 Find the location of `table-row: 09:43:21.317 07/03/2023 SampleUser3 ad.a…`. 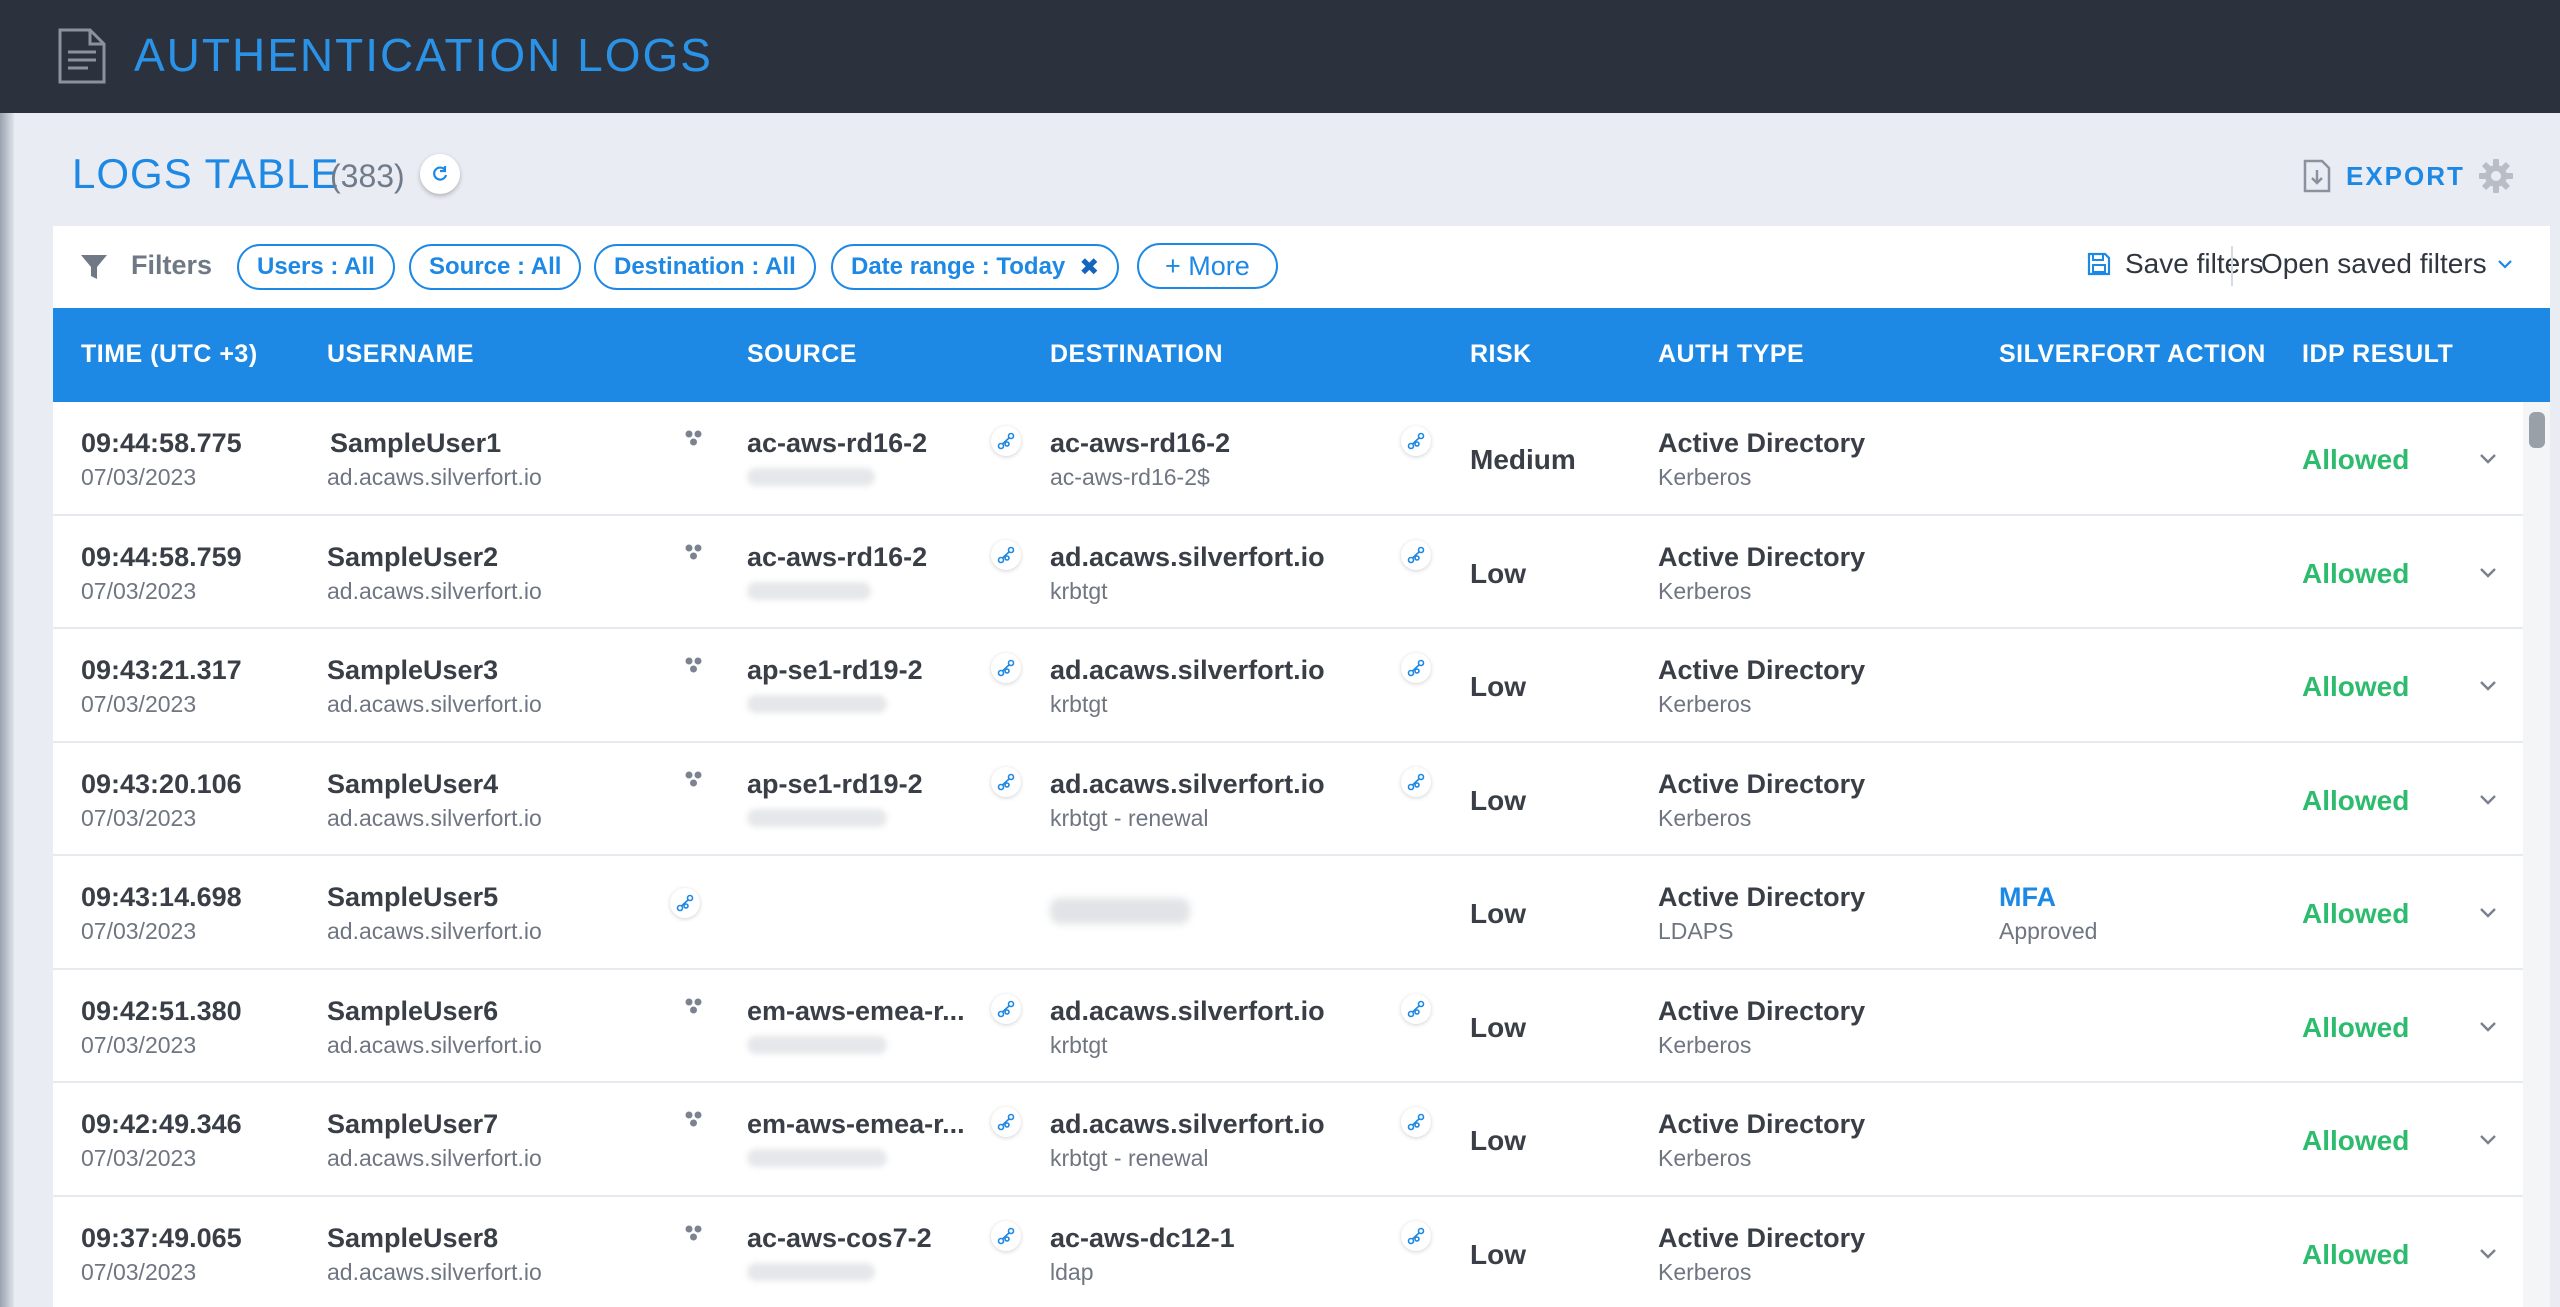

table-row: 09:43:21.317 07/03/2023 SampleUser3 ad.a… is located at coordinates (1288, 686).